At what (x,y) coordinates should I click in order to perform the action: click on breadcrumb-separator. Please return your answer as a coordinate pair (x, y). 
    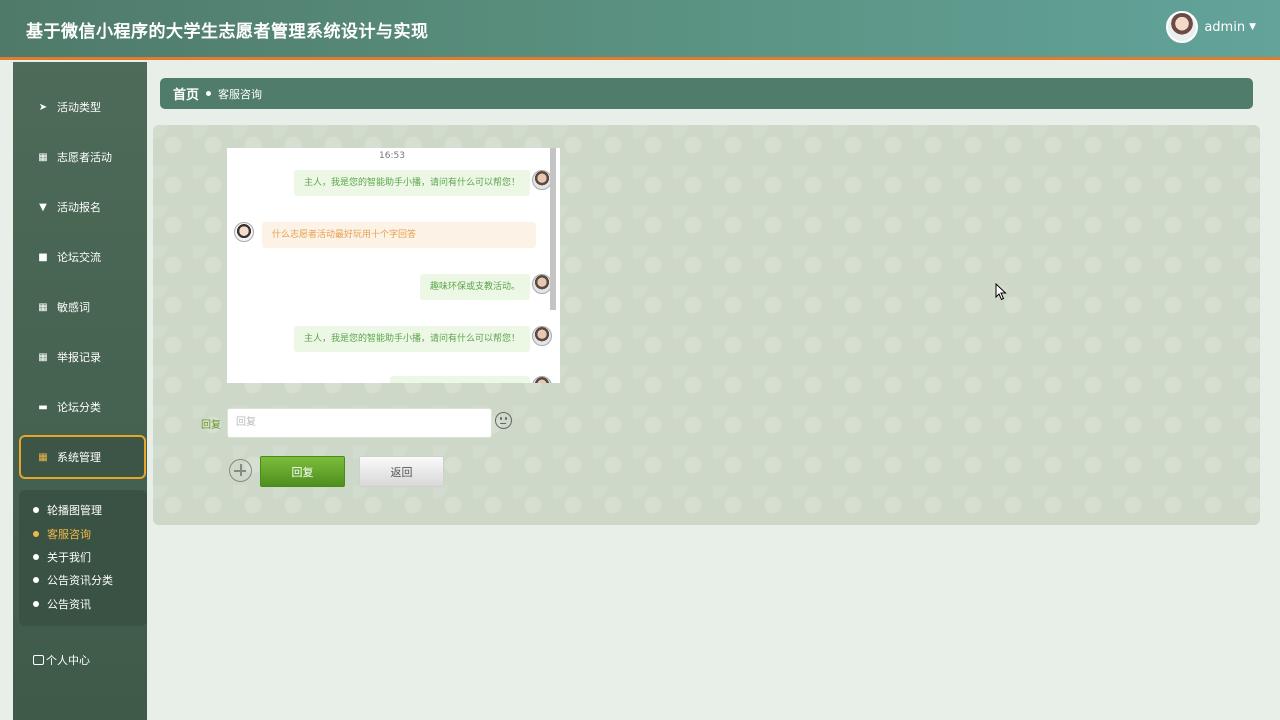
    Looking at the image, I should click on (209, 93).